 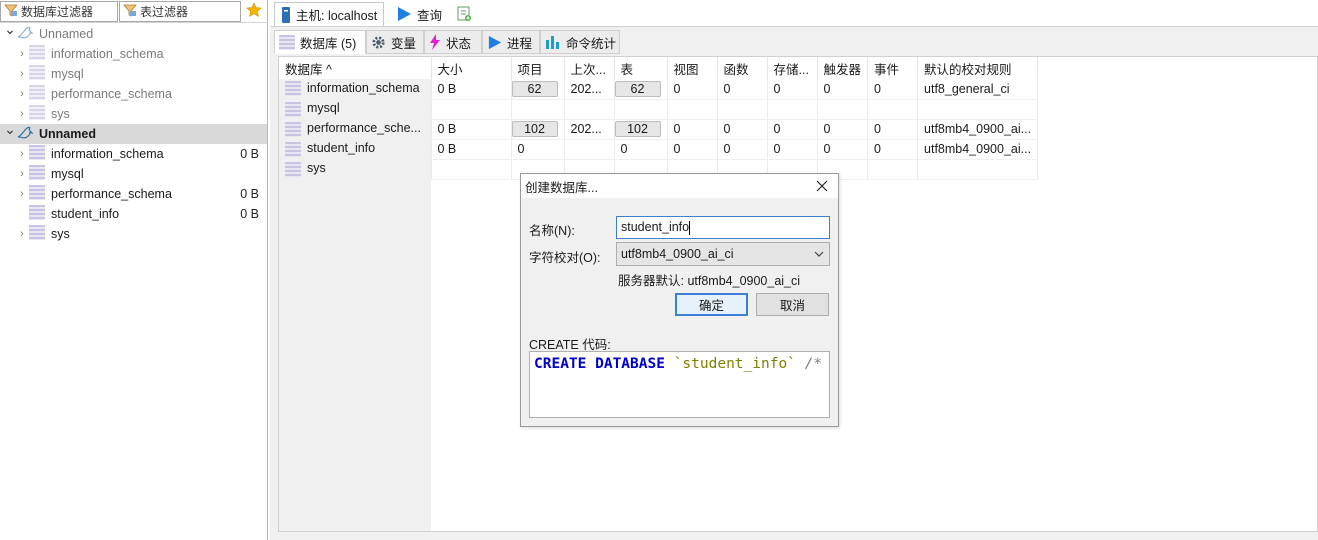 What do you see at coordinates (111, 94) in the screenshot?
I see `tree-item-label: performance_schema` at bounding box center [111, 94].